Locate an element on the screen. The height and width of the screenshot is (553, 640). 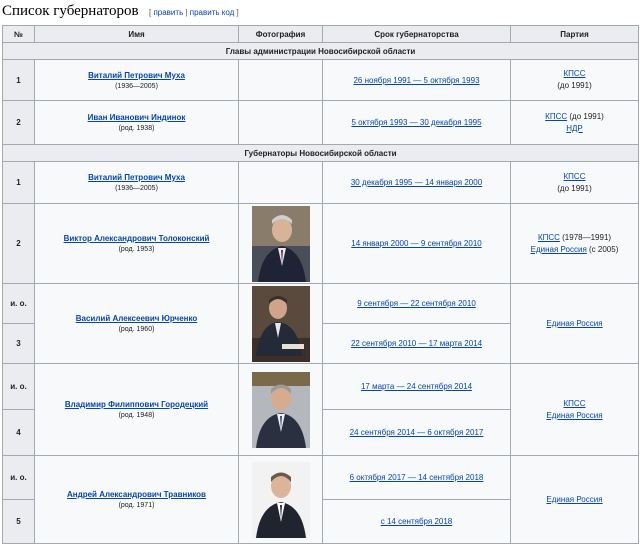
governor-years: (род. 1971) is located at coordinates (136, 505).